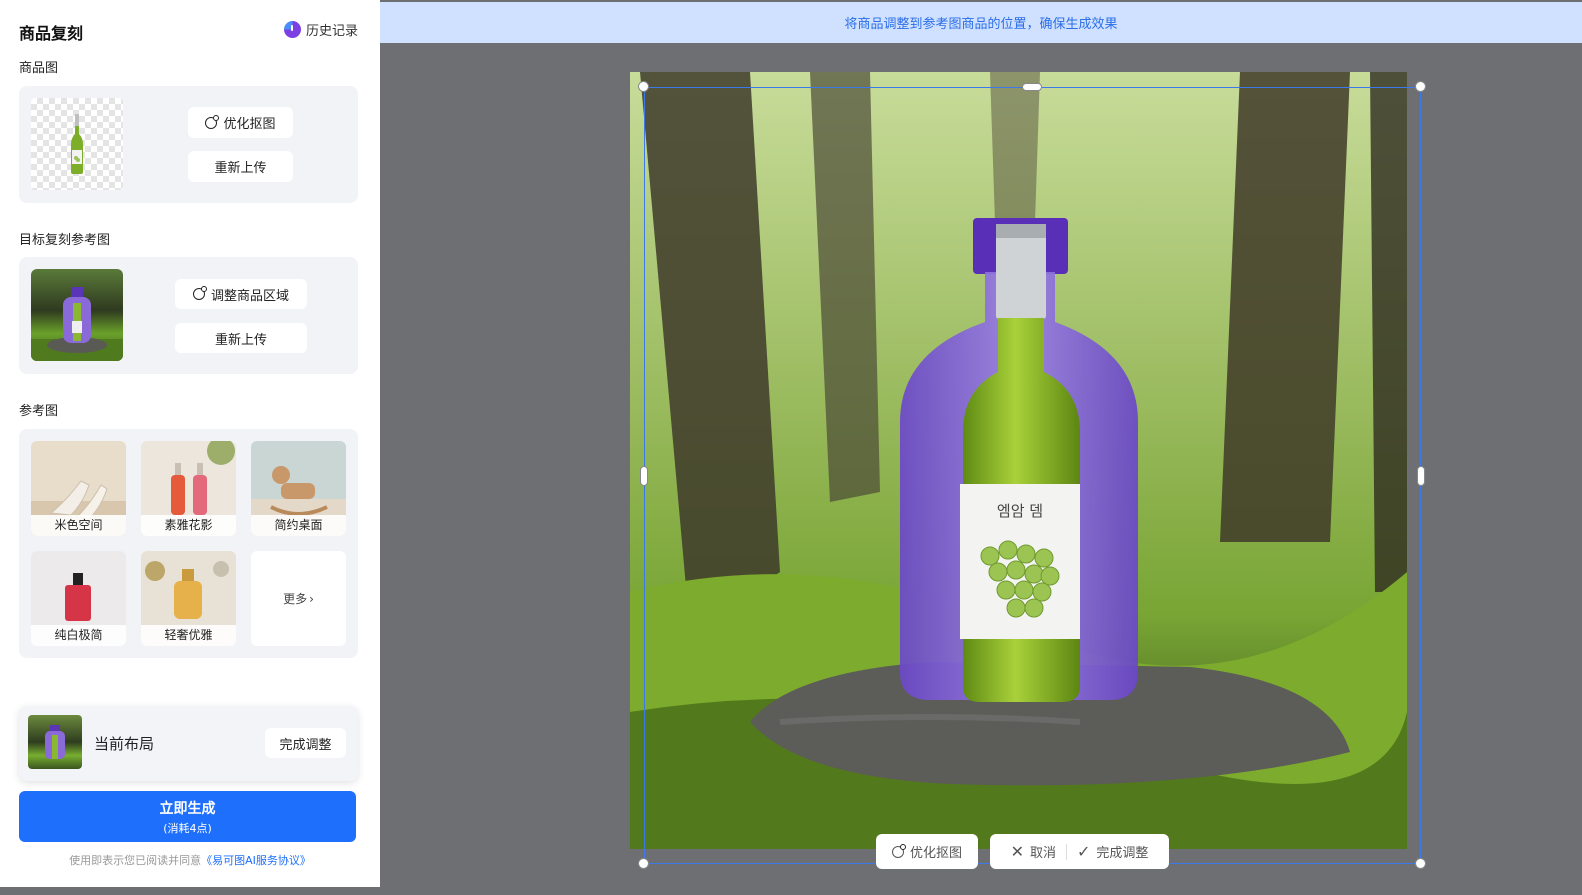  I want to click on adjust-product-area-button: 调整商品区域, so click(241, 294).